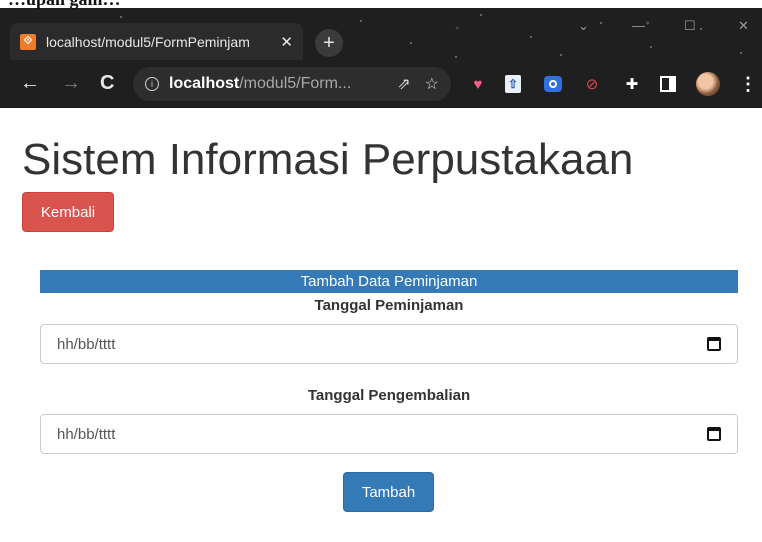 The image size is (762, 542). I want to click on loan-date-input: hh/bb/tttt, so click(389, 344).